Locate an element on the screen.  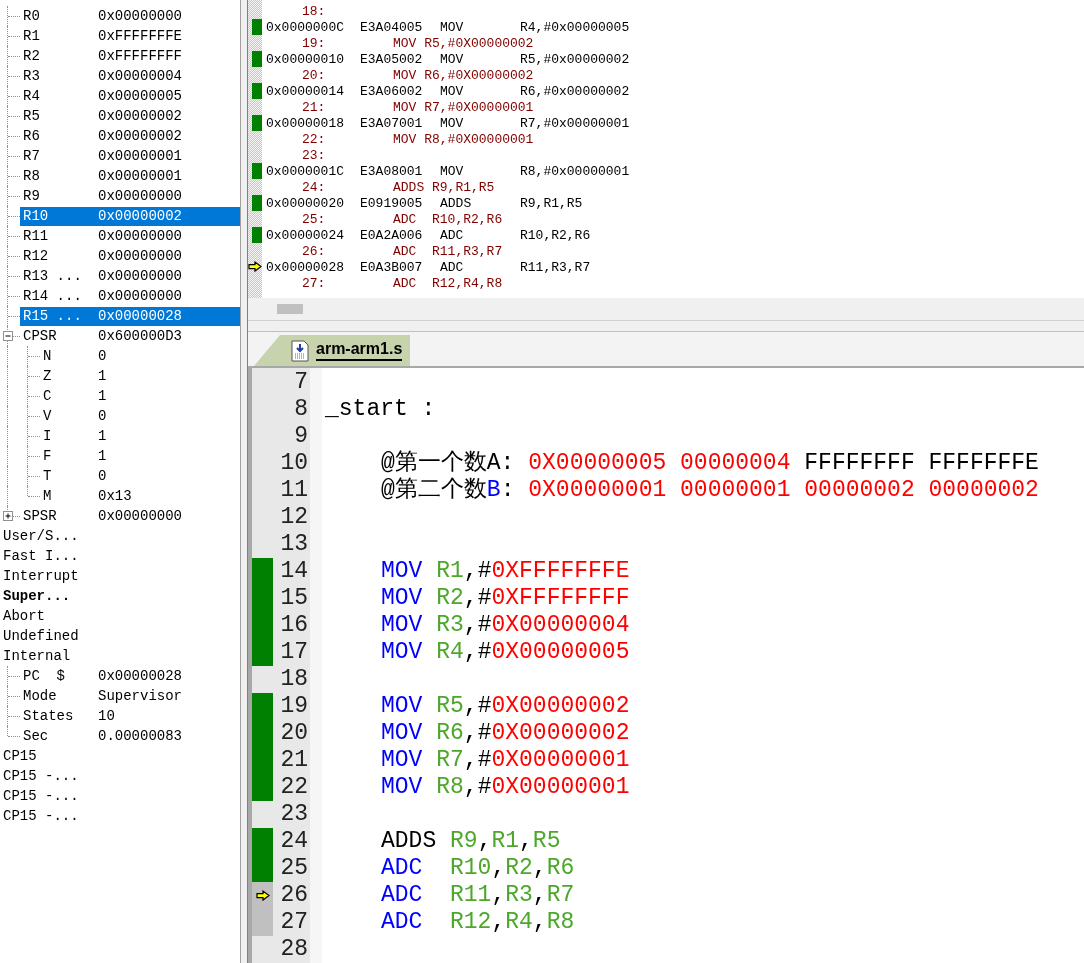
register-row: Z 1 is located at coordinates (140, 376).